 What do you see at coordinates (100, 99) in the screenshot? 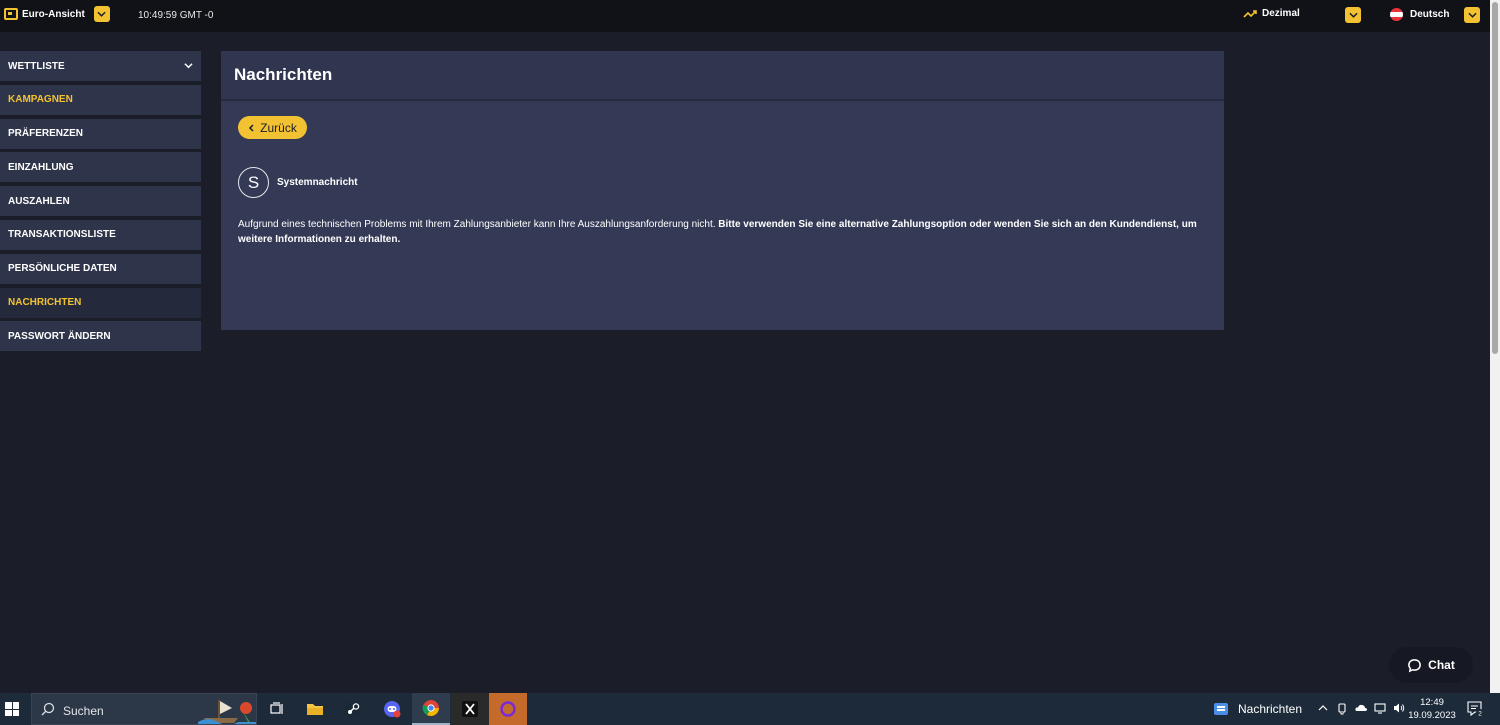
I see `sidebar-item-kampagnen: KAMPAGNEN` at bounding box center [100, 99].